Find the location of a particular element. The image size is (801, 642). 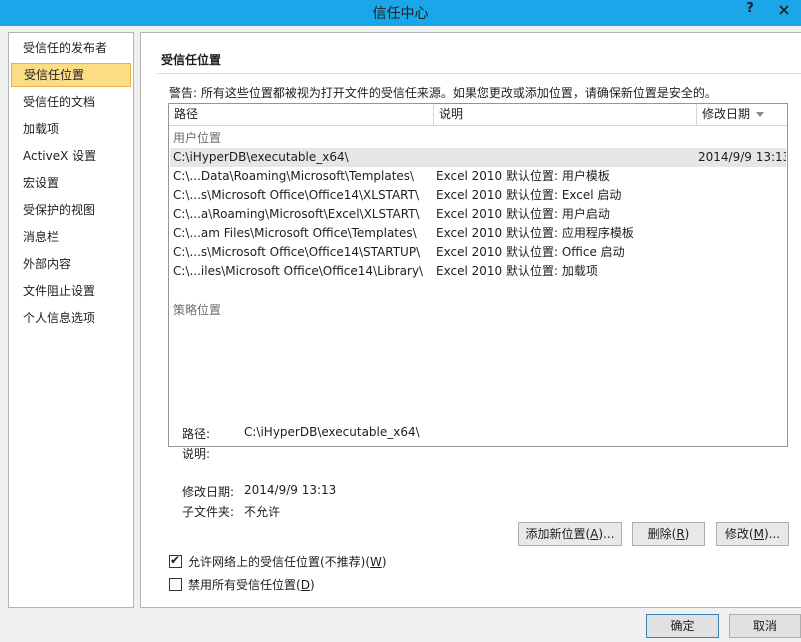

section-title: 受信任位置 is located at coordinates (191, 60).